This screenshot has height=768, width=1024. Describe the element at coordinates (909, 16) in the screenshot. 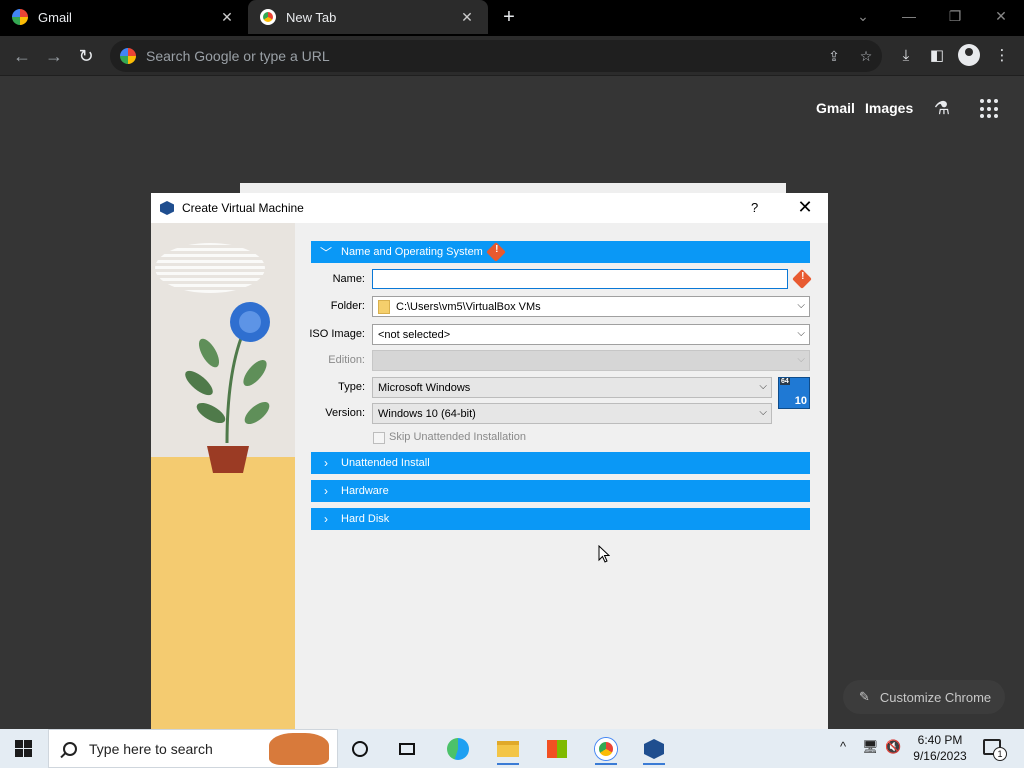

I see `minimize-button: —` at that location.